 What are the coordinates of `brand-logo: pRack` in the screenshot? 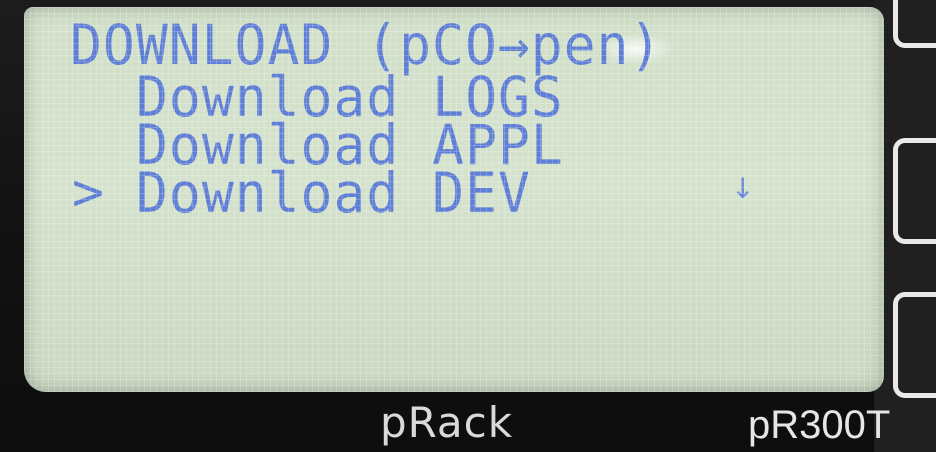 It's located at (447, 422).